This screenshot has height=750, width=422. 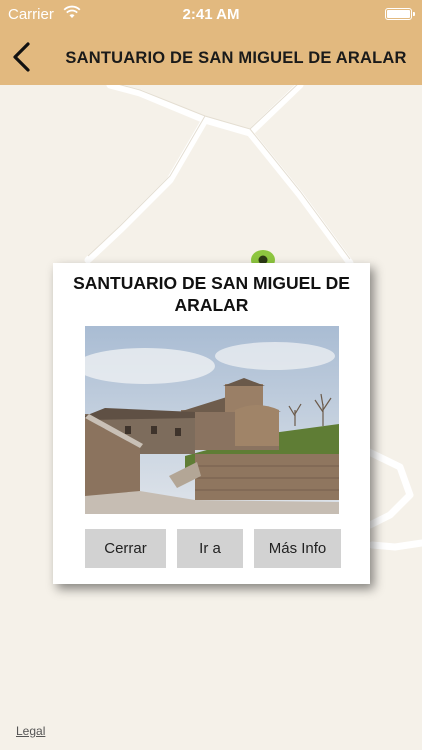 I want to click on page-title: SANTUARIO DE SAN MIGUEL DE ARALAR, so click(x=236, y=58).